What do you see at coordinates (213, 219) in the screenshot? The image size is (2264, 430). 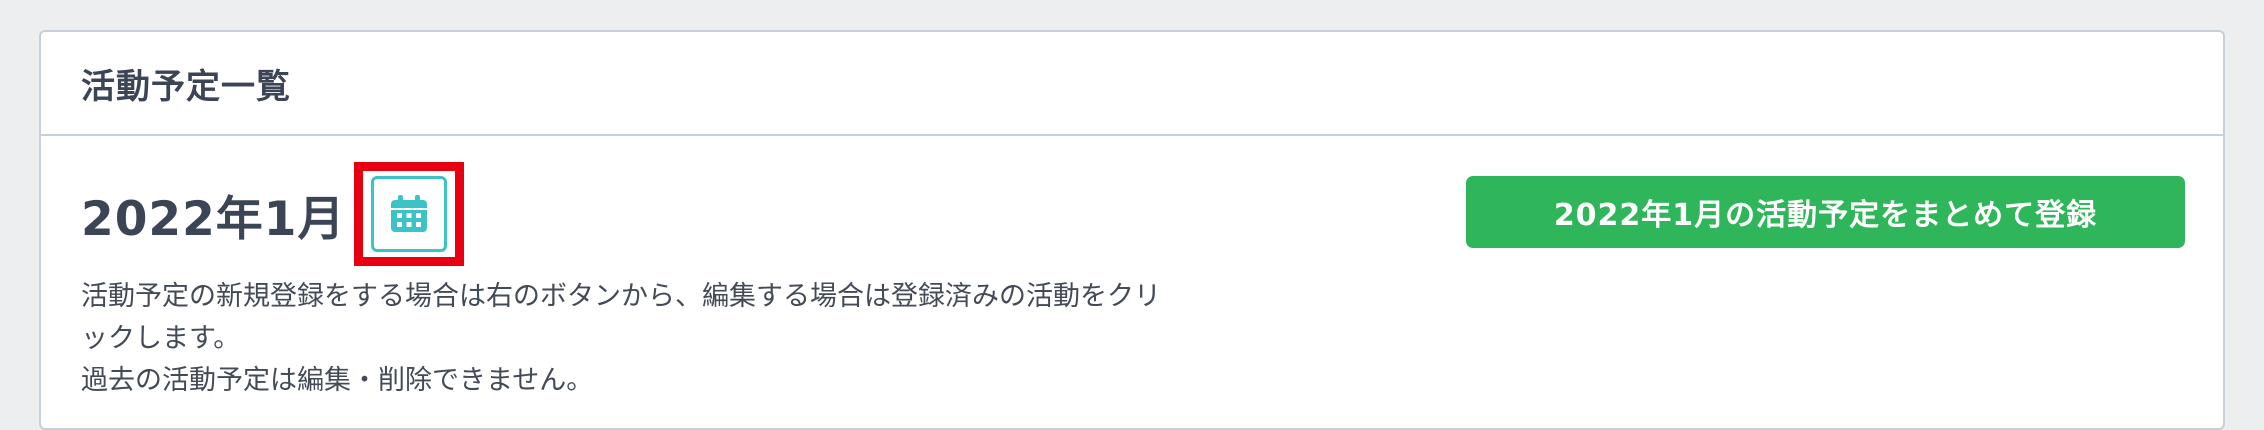 I see `month-title: 2022年1月` at bounding box center [213, 219].